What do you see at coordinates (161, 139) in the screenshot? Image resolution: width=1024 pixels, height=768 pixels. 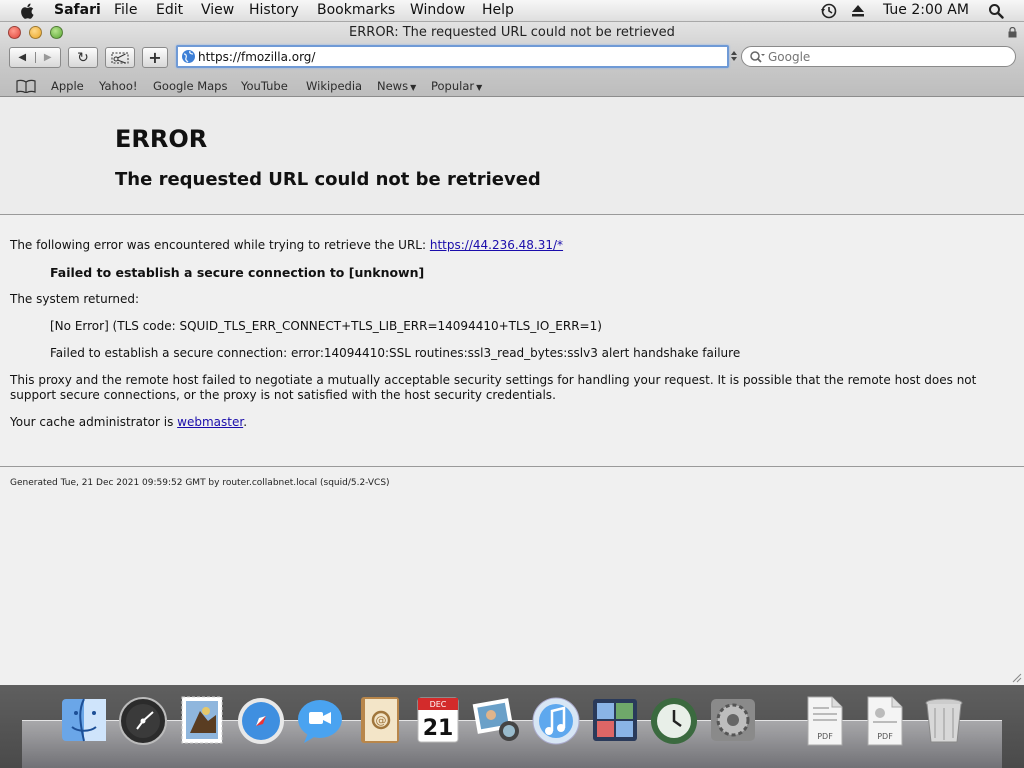 I see `page-title: ERROR` at bounding box center [161, 139].